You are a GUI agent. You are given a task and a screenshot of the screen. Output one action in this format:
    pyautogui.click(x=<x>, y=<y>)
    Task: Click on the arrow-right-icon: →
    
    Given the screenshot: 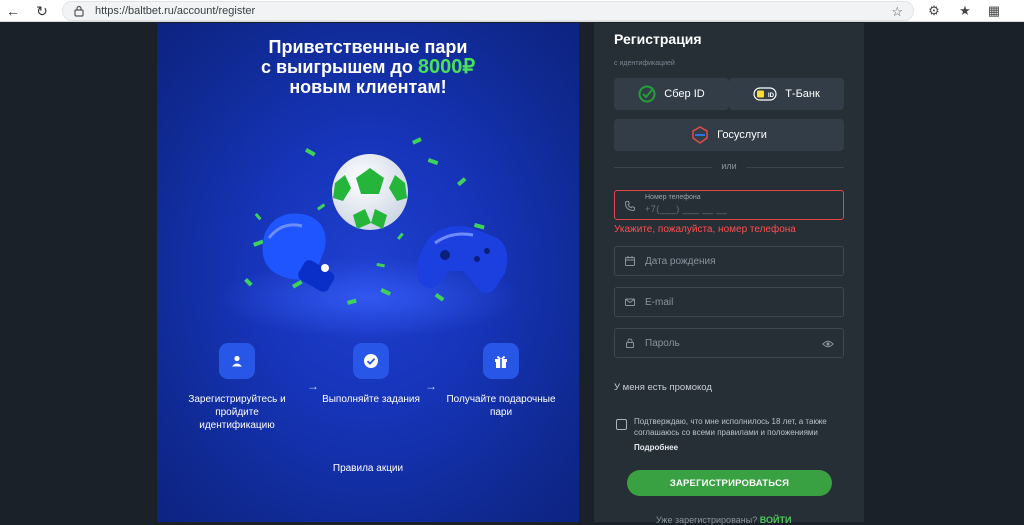 What is the action you would take?
    pyautogui.click(x=431, y=386)
    